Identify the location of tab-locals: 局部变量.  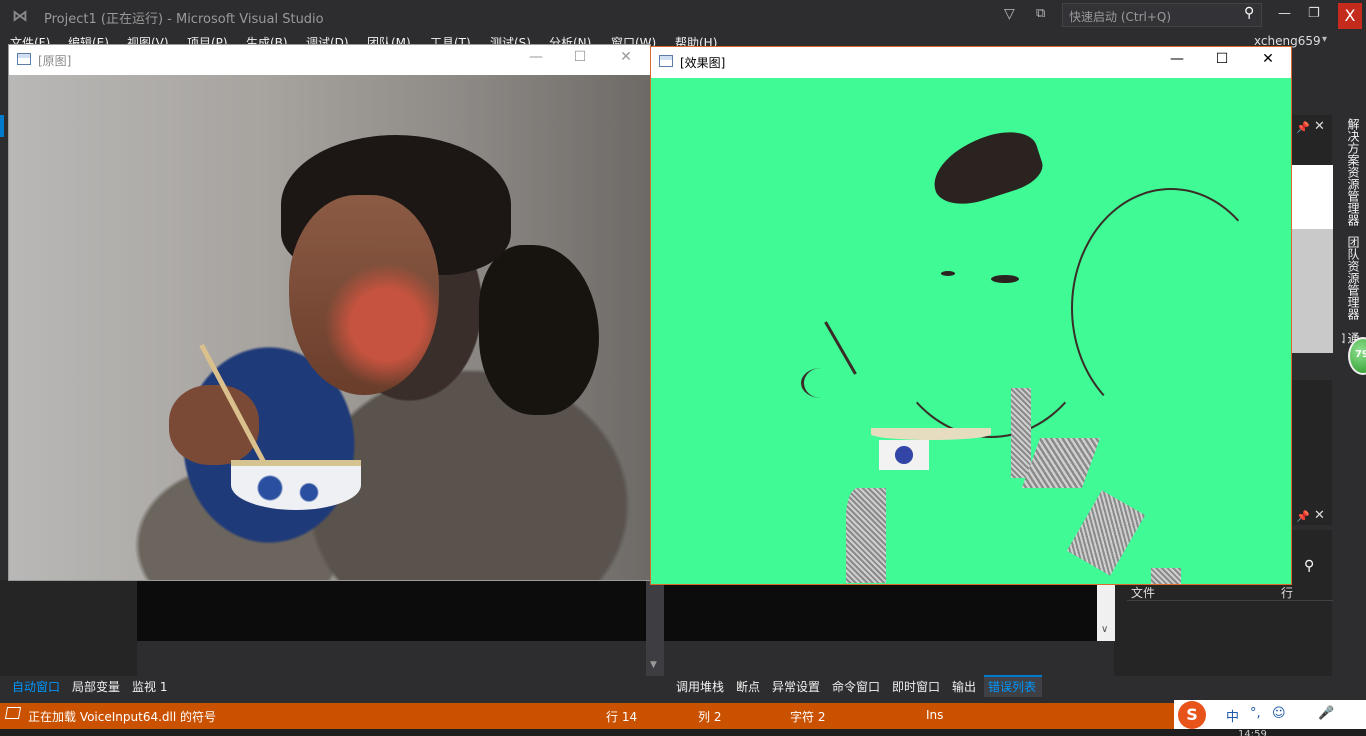
(96, 686).